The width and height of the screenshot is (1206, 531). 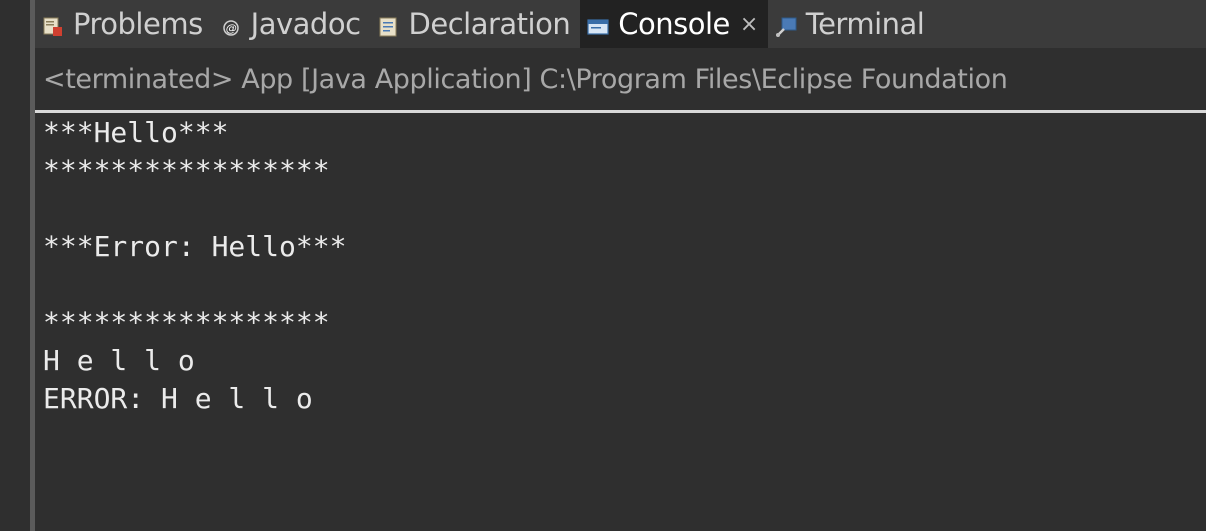 I want to click on tab-javadoc: @ Javadoc, so click(x=292, y=24).